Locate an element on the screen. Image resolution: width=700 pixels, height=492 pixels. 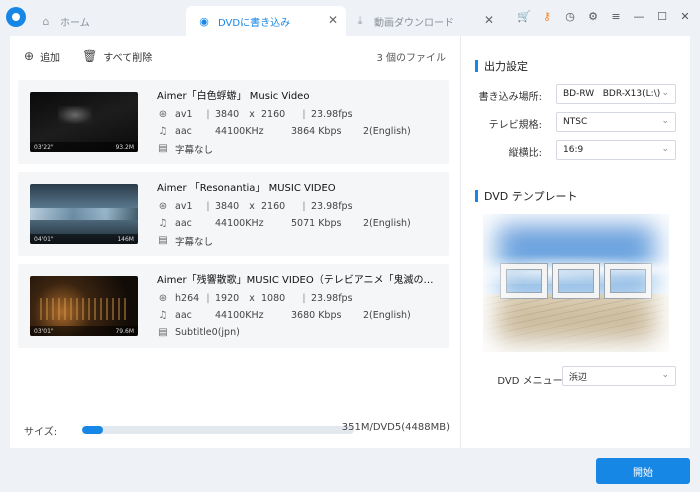
aspect-ratio-select: 16:9 ⌄ is located at coordinates (616, 150).